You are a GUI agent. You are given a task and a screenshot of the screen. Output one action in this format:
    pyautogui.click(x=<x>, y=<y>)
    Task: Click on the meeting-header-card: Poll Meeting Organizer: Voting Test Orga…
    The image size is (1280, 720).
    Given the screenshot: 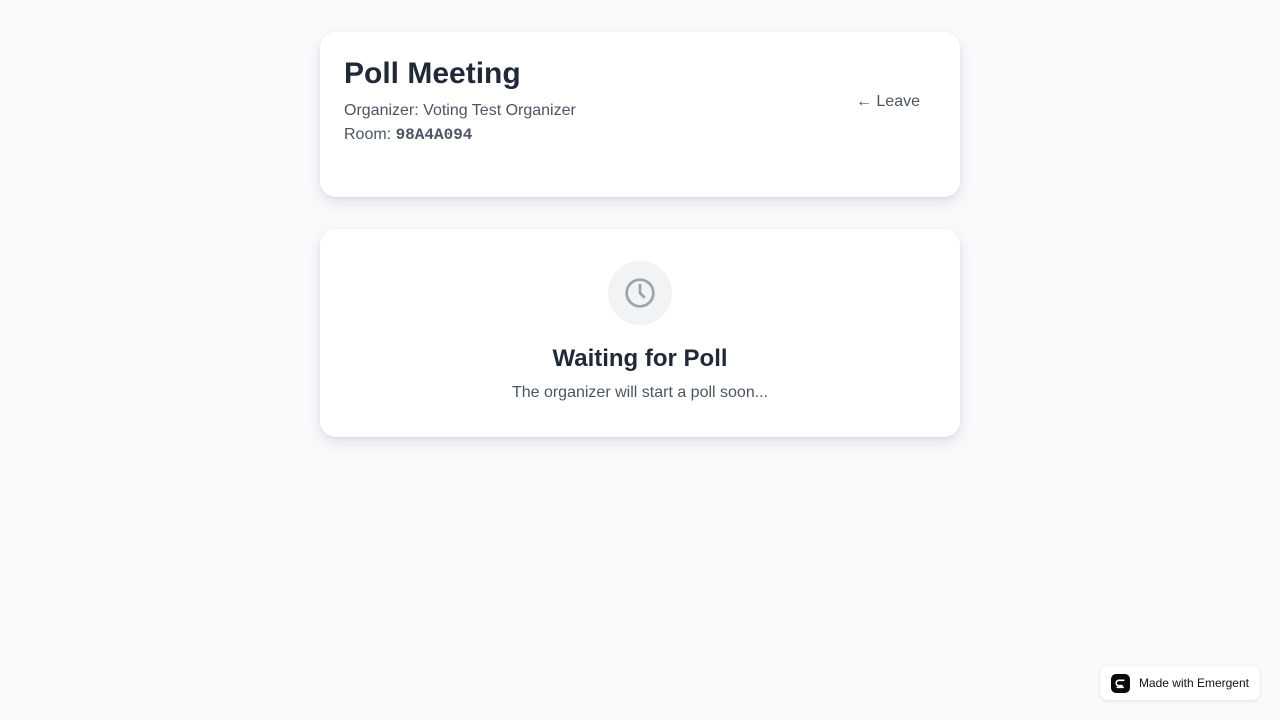 What is the action you would take?
    pyautogui.click(x=640, y=114)
    